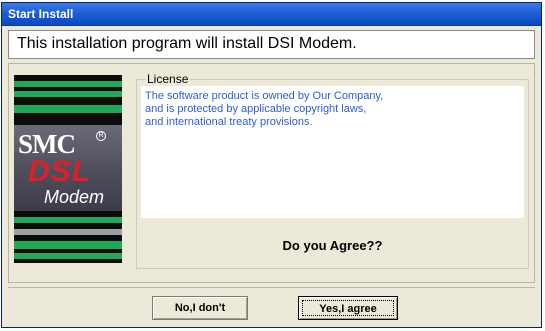  What do you see at coordinates (168, 79) in the screenshot?
I see `license-label: License` at bounding box center [168, 79].